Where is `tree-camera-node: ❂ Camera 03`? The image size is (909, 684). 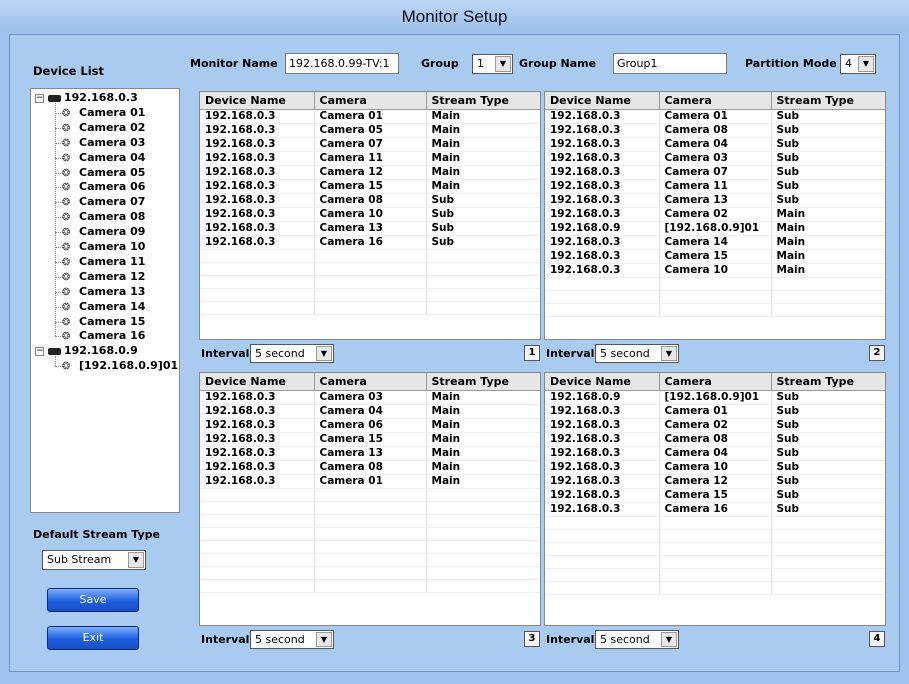 tree-camera-node: ❂ Camera 03 is located at coordinates (103, 143).